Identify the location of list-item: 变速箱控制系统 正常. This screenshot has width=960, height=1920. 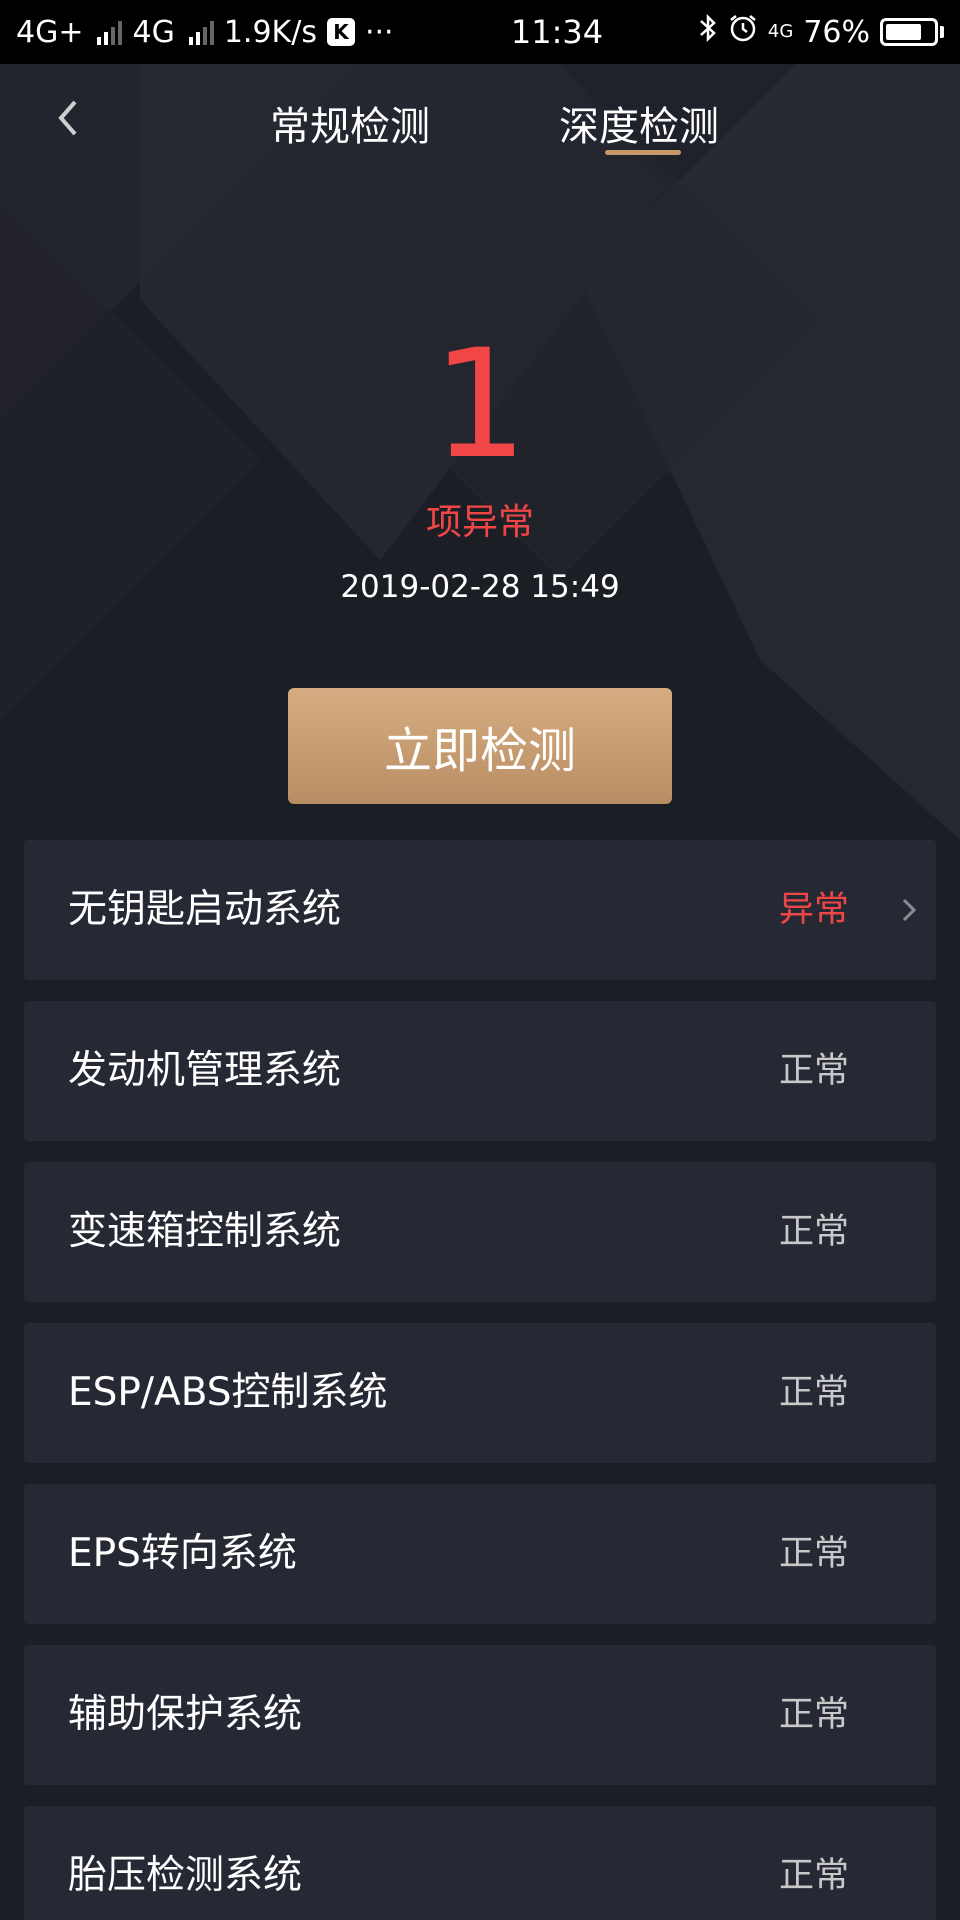
(480, 1232).